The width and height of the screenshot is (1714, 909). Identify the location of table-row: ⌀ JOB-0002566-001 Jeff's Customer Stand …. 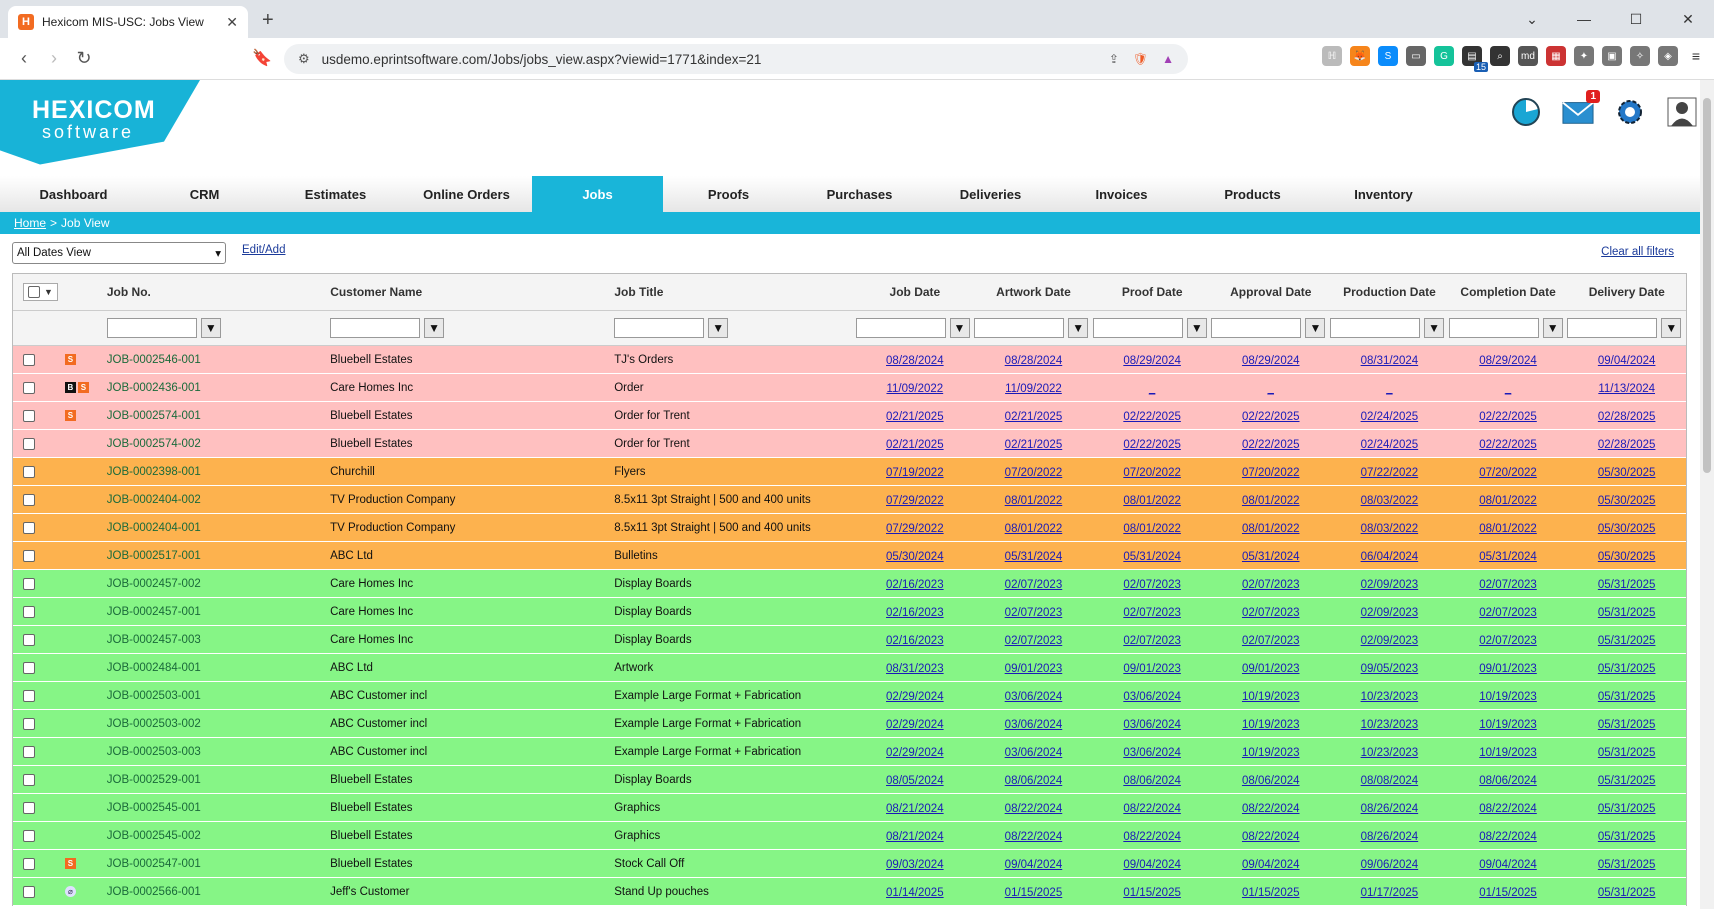
(849, 892).